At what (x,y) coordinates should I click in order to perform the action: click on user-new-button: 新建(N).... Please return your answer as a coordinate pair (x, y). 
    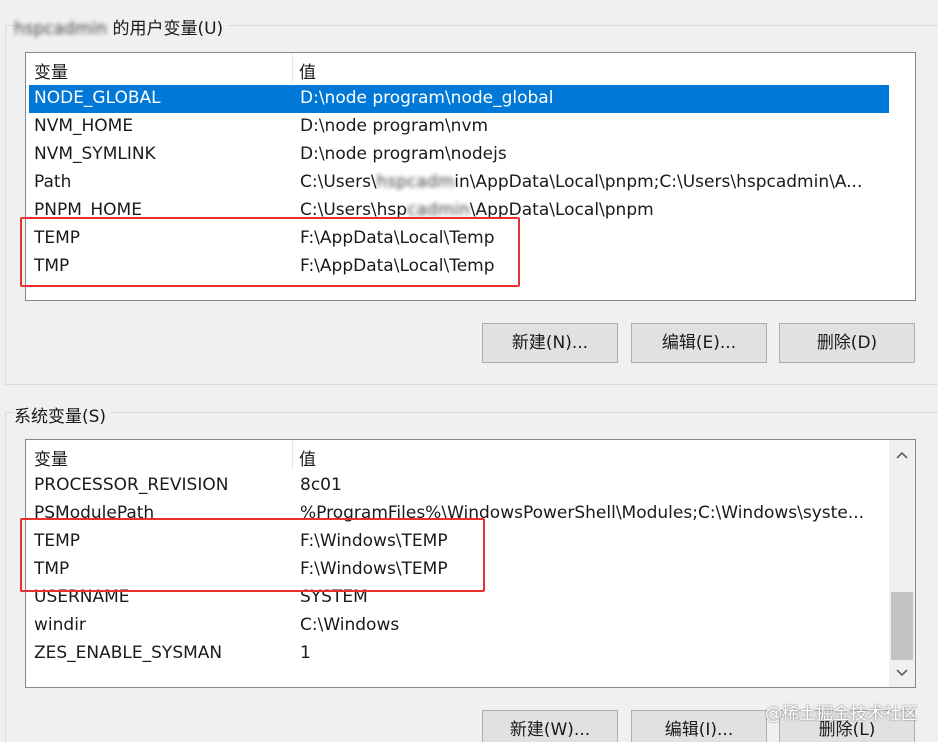
    Looking at the image, I should click on (550, 343).